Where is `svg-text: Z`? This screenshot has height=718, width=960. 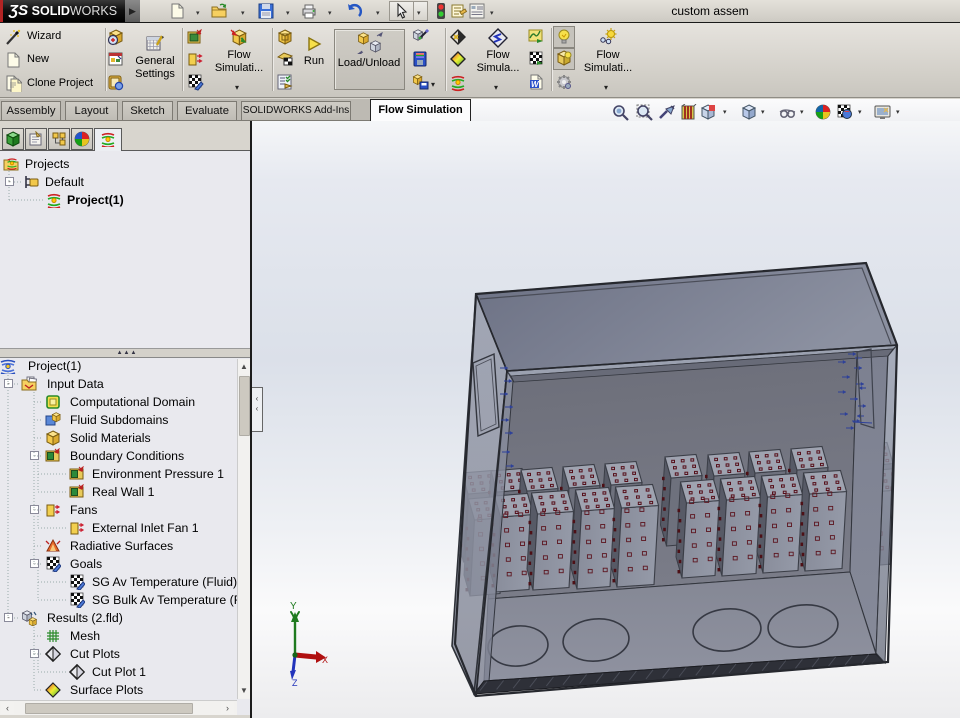 svg-text: Z is located at coordinates (295, 683).